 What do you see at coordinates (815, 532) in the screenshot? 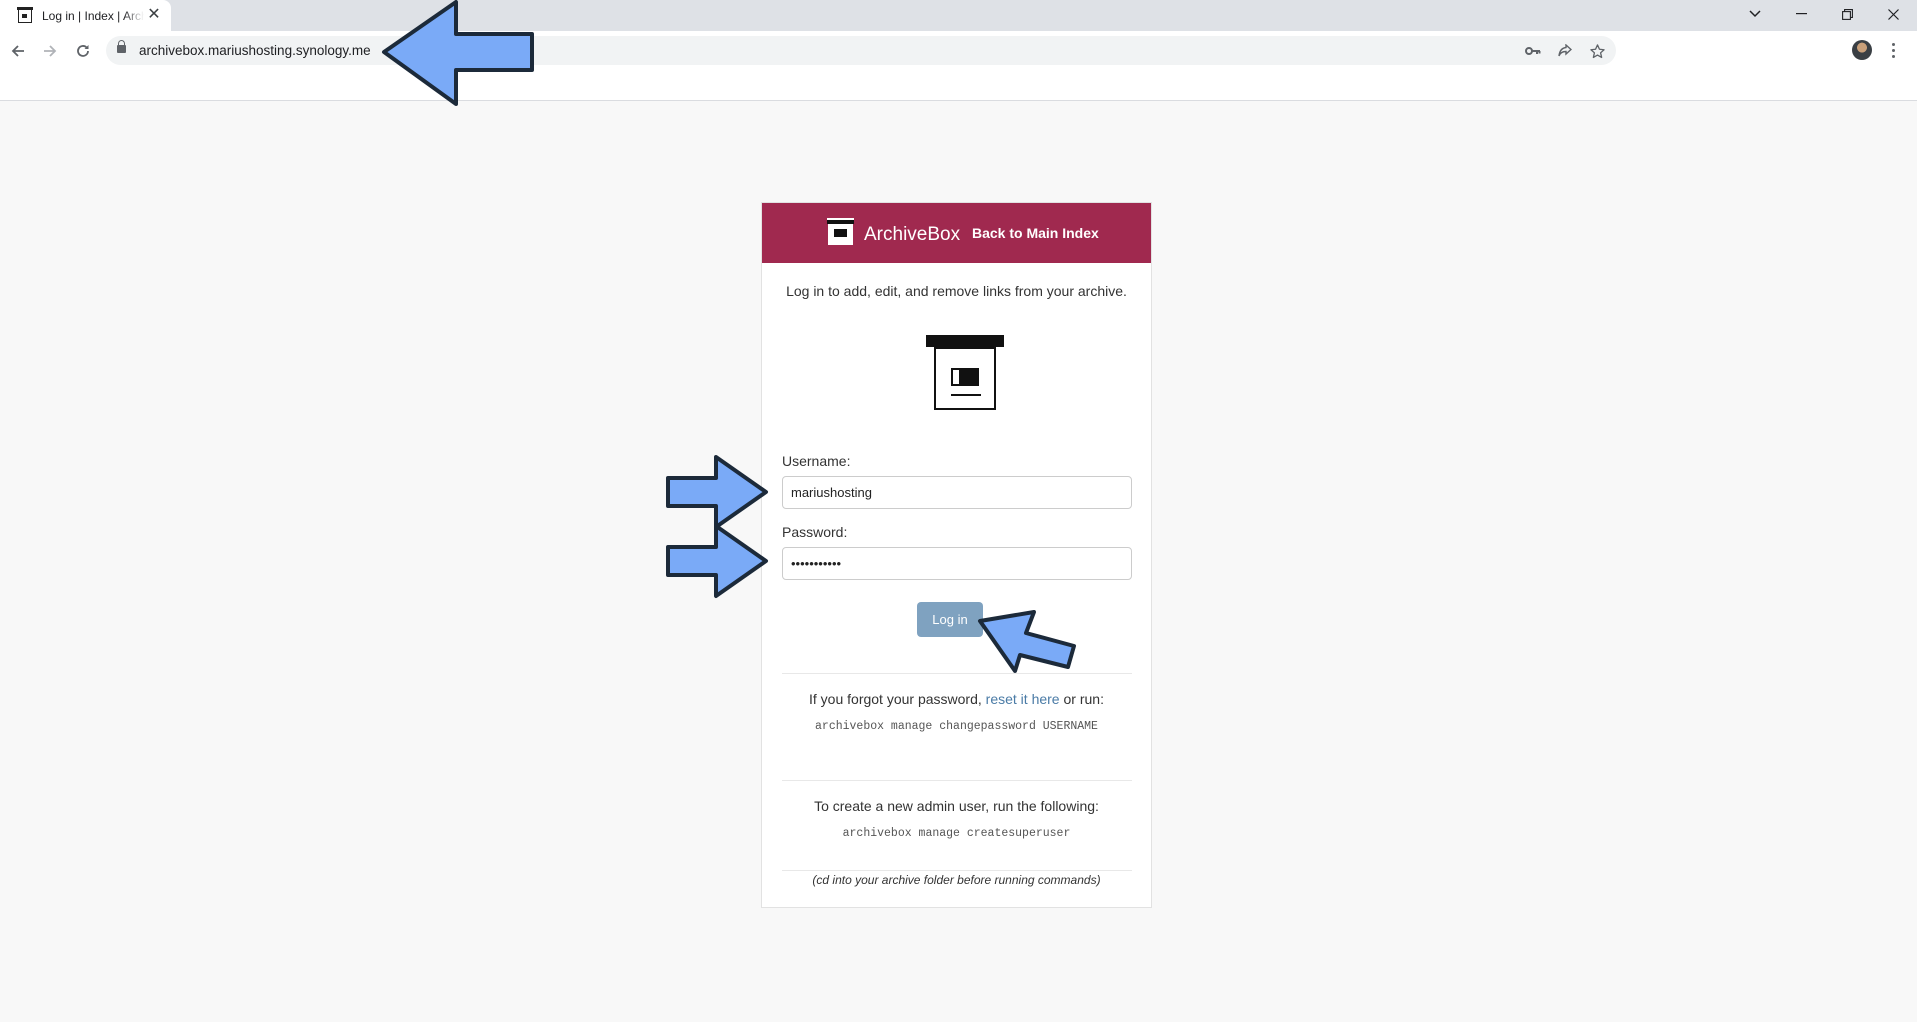
I see `password-label: Password:` at bounding box center [815, 532].